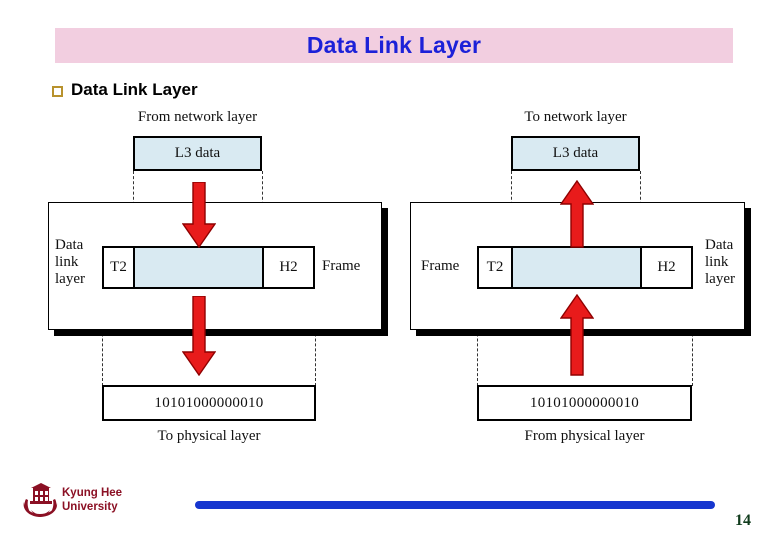 Image resolution: width=780 pixels, height=540 pixels. What do you see at coordinates (67, 262) in the screenshot?
I see `left-layer-label-line2: link` at bounding box center [67, 262].